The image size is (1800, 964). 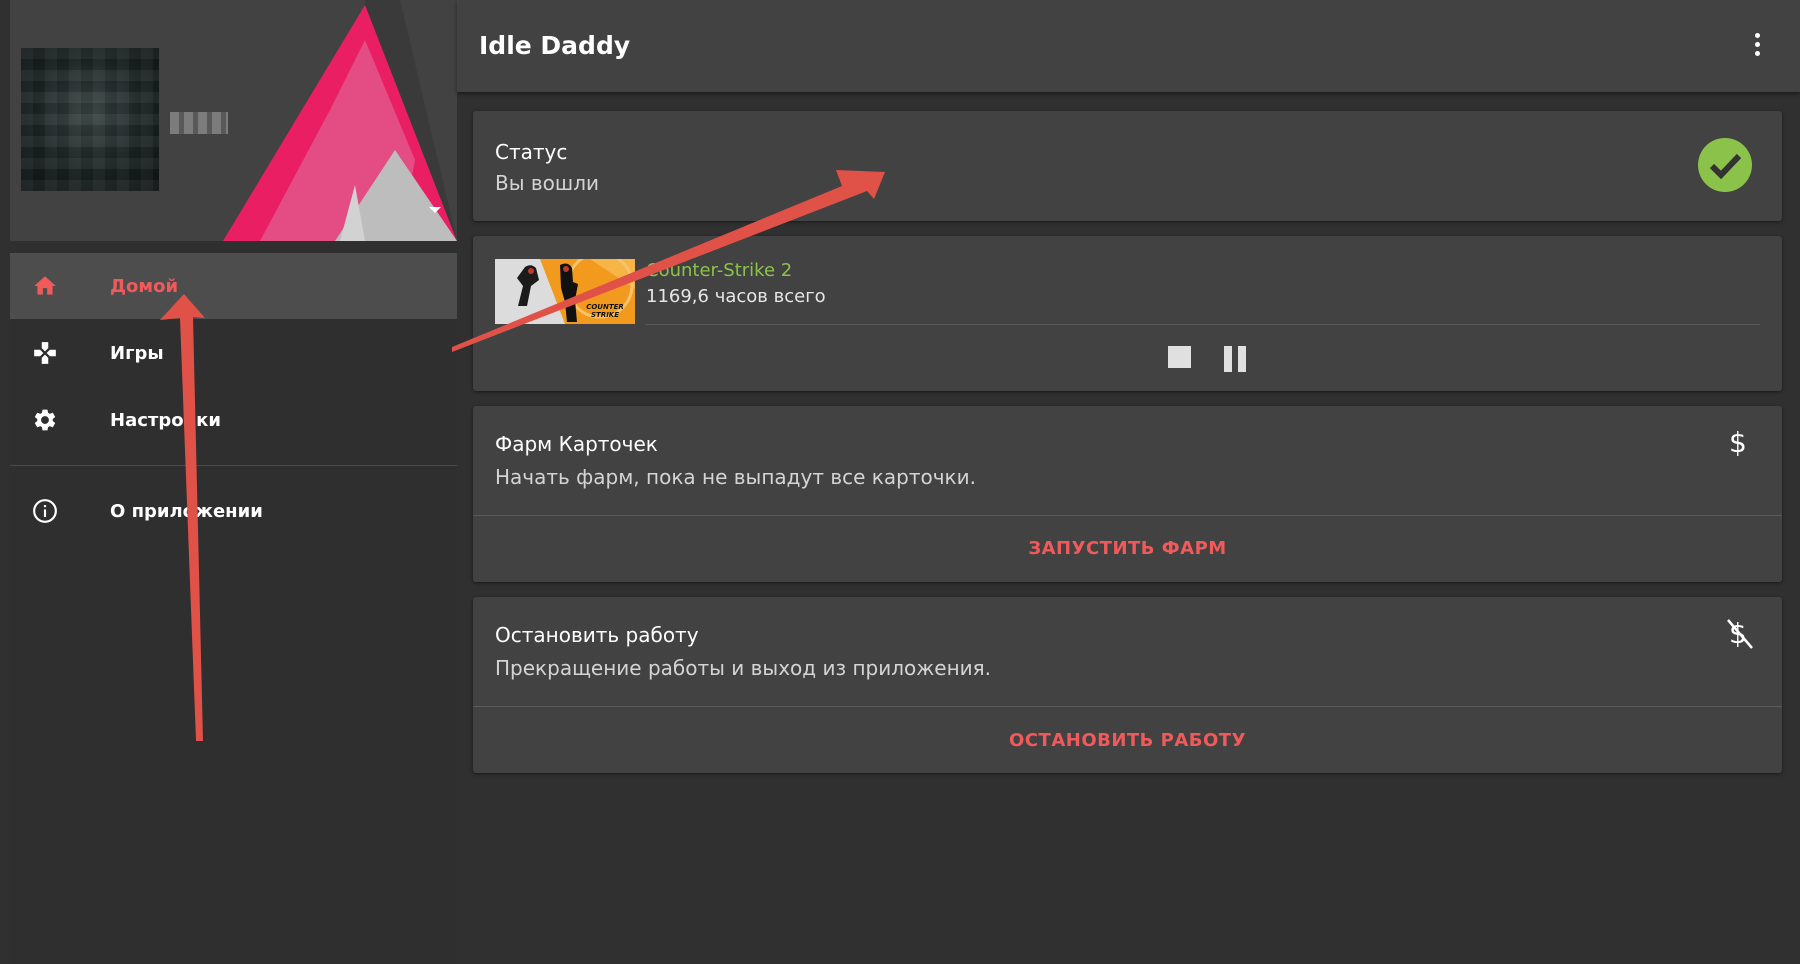 I want to click on app-bar: Idle Daddy, so click(x=1128, y=46).